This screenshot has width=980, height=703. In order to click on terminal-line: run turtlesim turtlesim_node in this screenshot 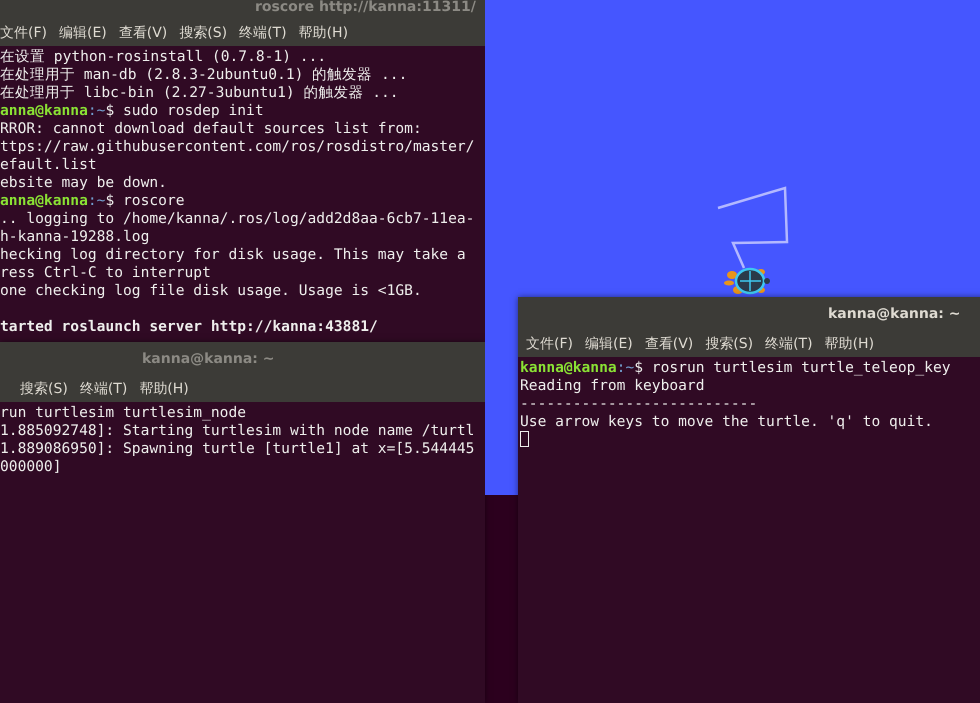, I will do `click(123, 413)`.